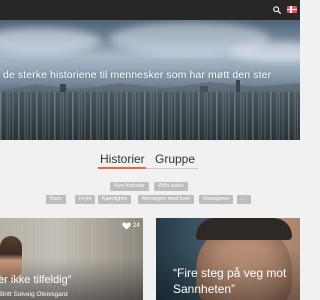 This screenshot has width=320, height=300. What do you see at coordinates (136, 226) in the screenshot?
I see `like-count: 24` at bounding box center [136, 226].